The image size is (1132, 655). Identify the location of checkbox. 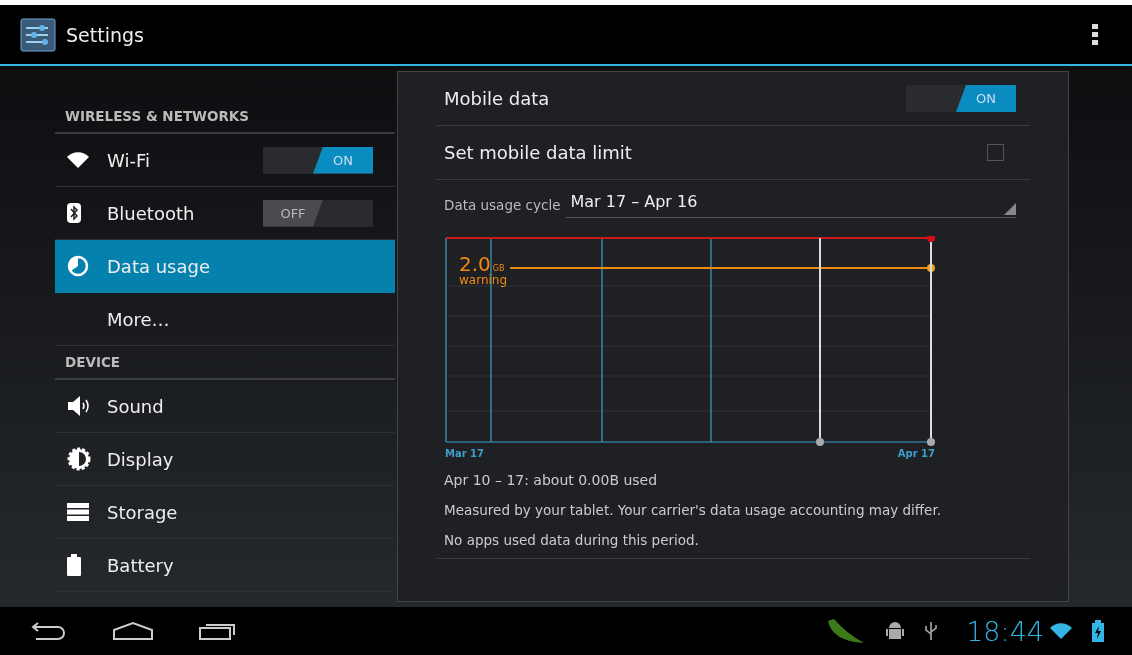
(995, 152).